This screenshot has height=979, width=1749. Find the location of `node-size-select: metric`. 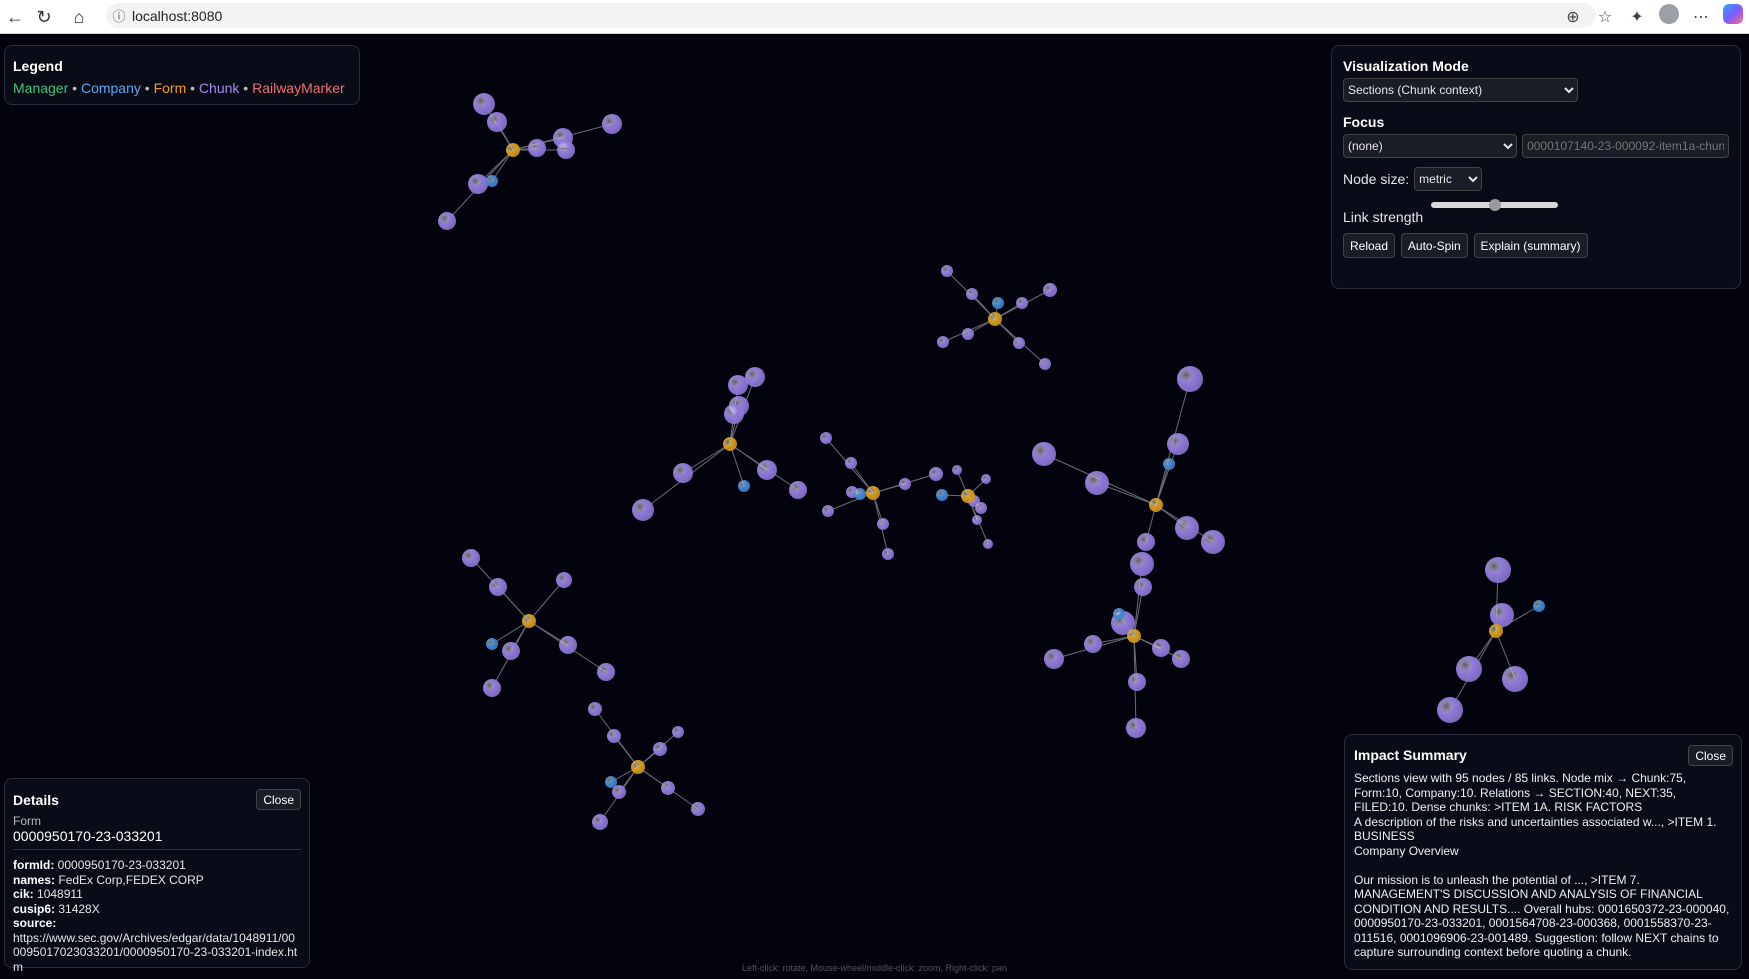

node-size-select: metric is located at coordinates (1448, 179).